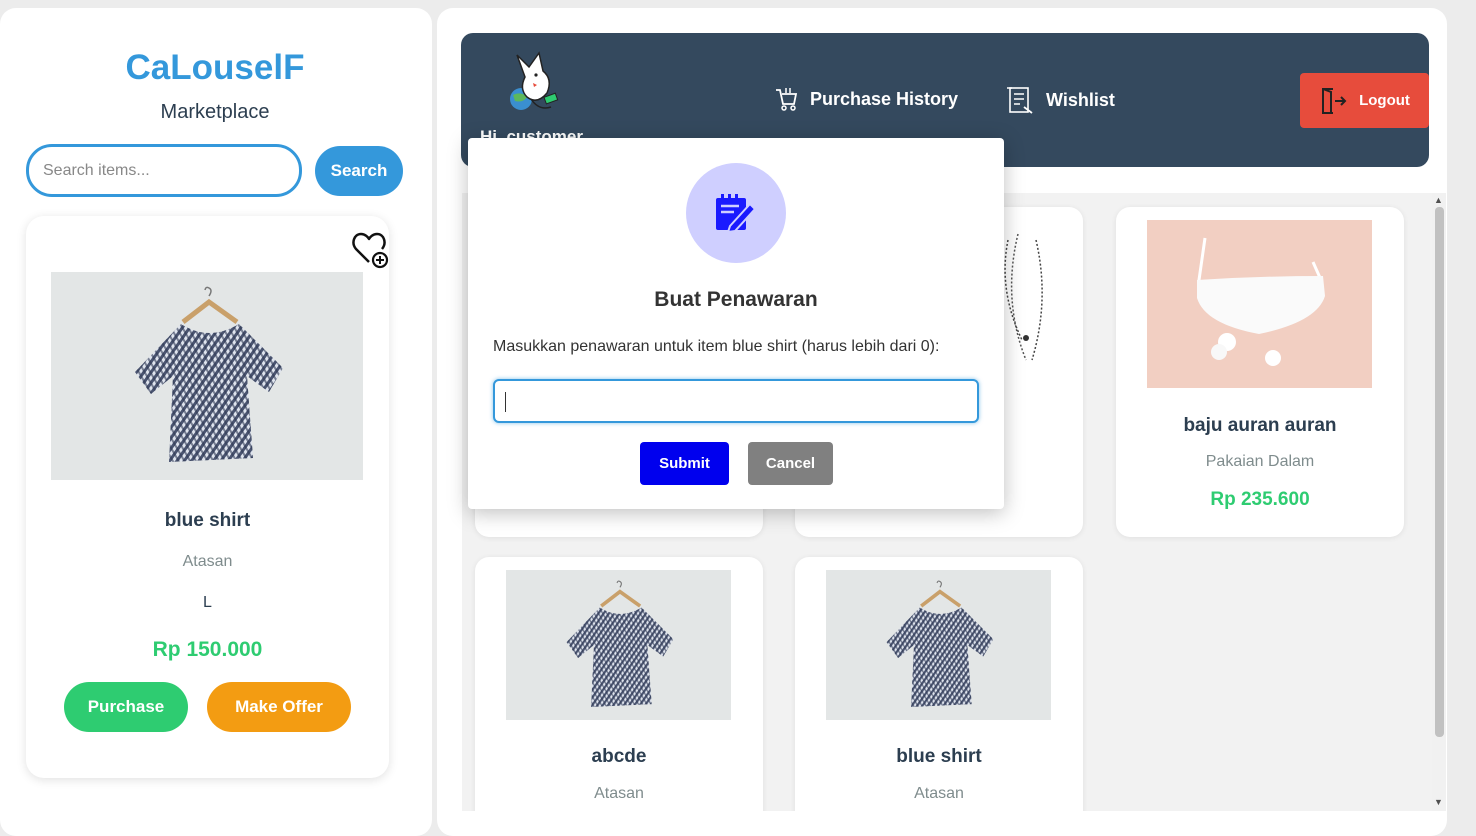 The height and width of the screenshot is (836, 1476). I want to click on white-bra-image, so click(1259, 304).